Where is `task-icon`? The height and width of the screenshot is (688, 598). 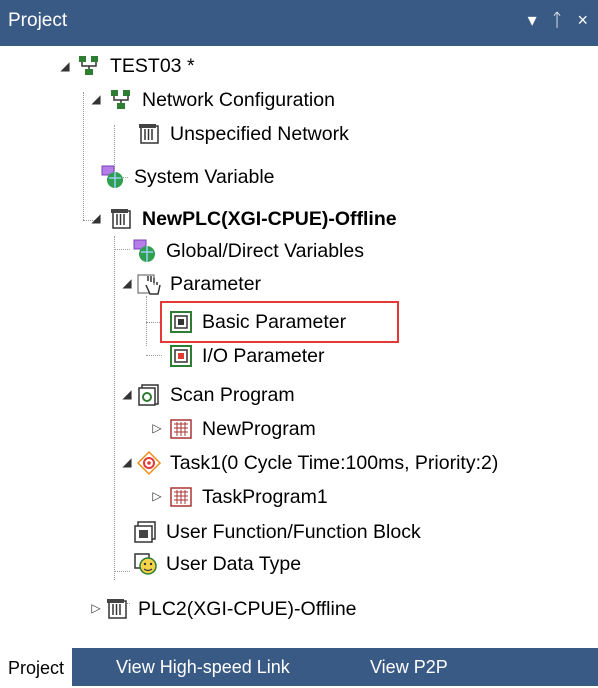
task-icon is located at coordinates (149, 463).